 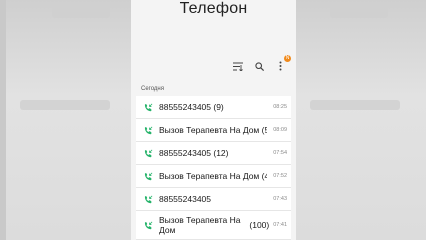 What do you see at coordinates (280, 176) in the screenshot?
I see `call-time: 07:52` at bounding box center [280, 176].